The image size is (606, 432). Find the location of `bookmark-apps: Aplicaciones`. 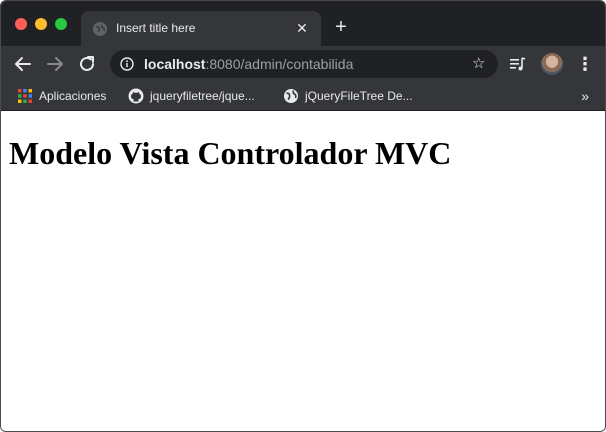

bookmark-apps: Aplicaciones is located at coordinates (61, 96).